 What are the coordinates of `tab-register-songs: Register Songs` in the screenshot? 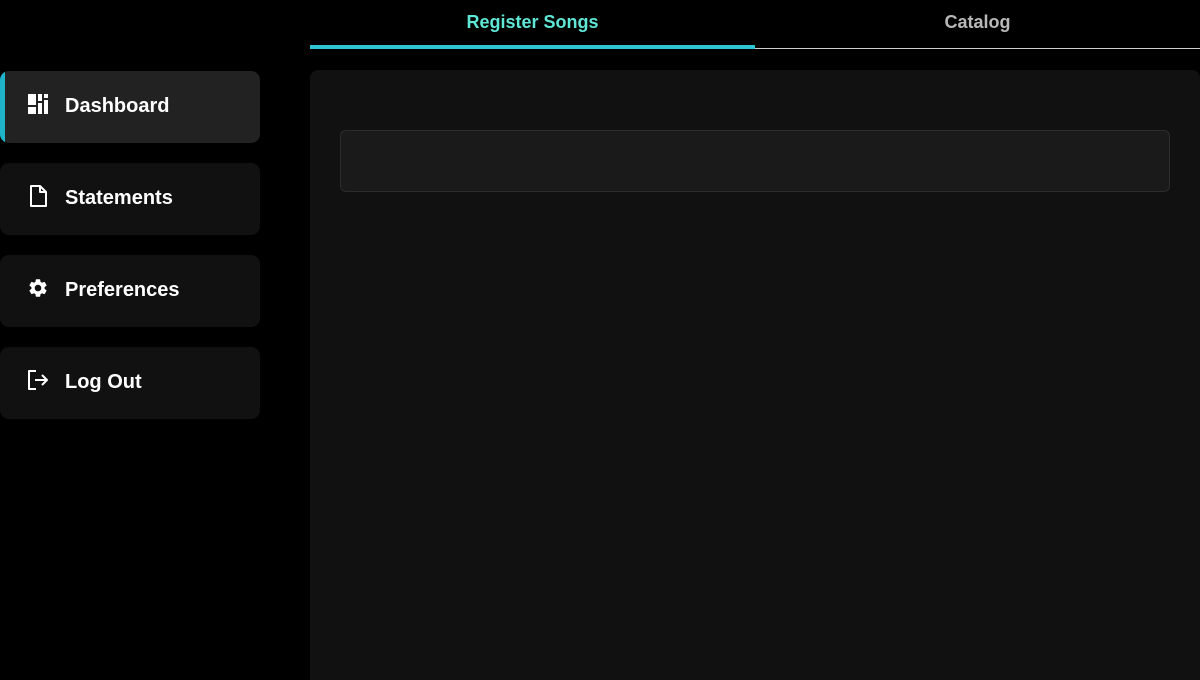 It's located at (532, 24).